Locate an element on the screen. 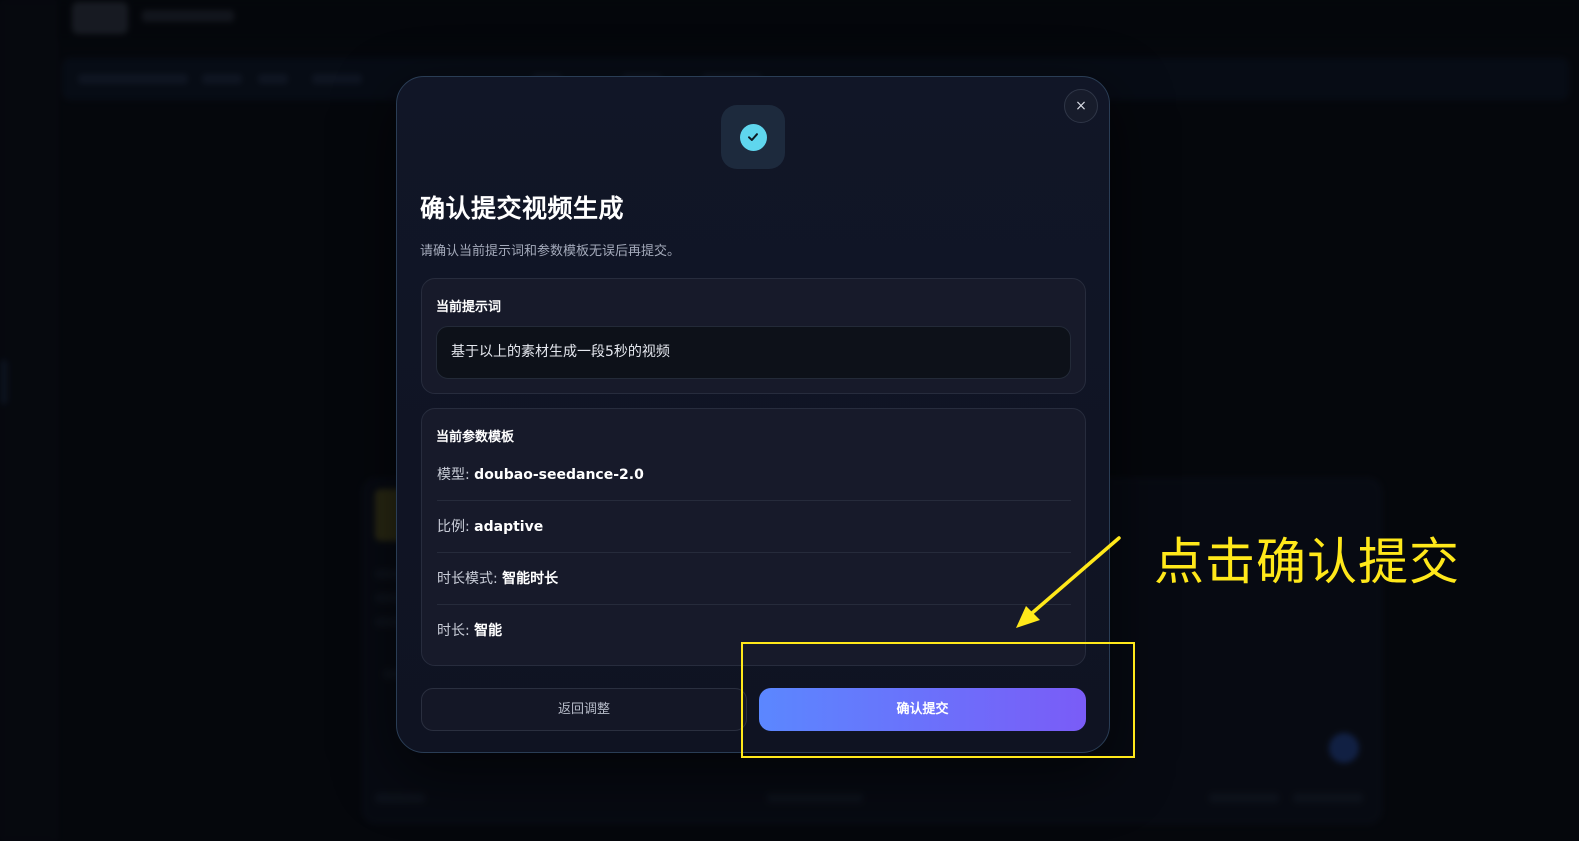  param-value: 智能 is located at coordinates (488, 631).